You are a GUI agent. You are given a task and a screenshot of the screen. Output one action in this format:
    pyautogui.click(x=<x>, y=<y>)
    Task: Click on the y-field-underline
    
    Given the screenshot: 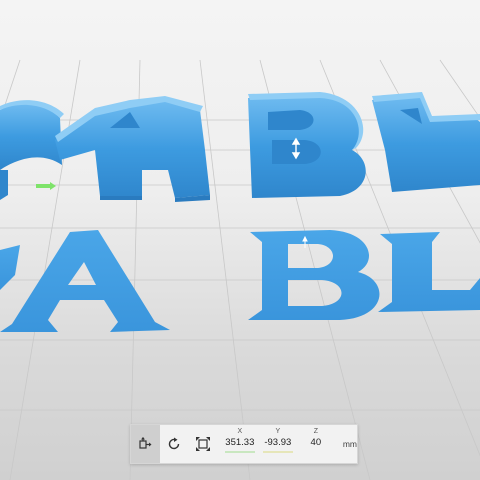 What is the action you would take?
    pyautogui.click(x=277, y=452)
    